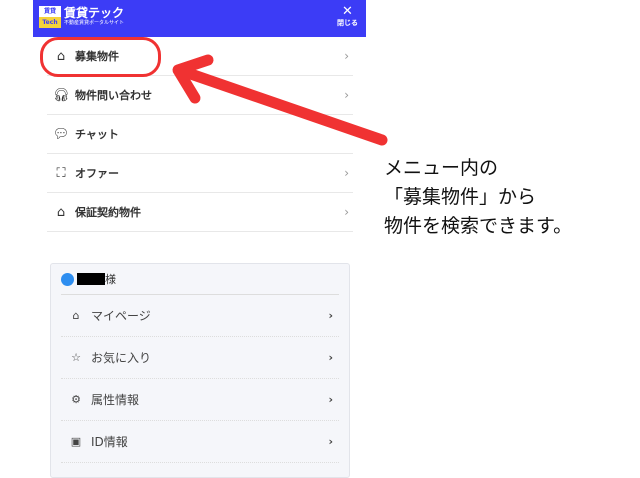  I want to click on annotation-line: 「募集物件」から, so click(460, 197).